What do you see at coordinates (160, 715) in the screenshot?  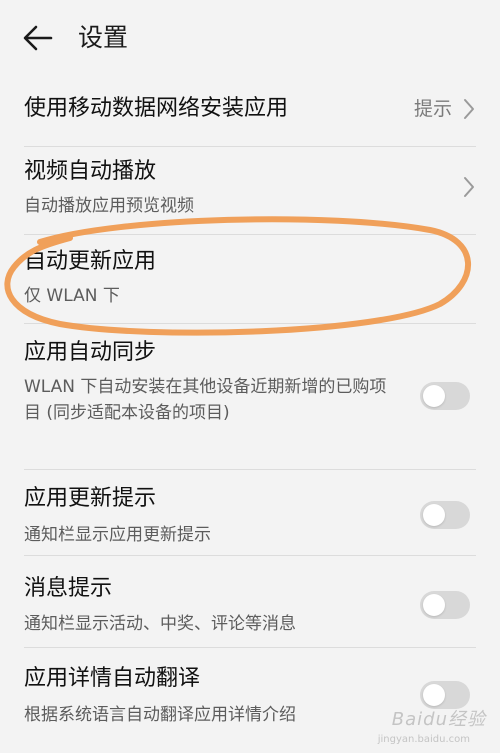 I see `setting-subtitle: 根据系统语言自动翻译应用详情介绍` at bounding box center [160, 715].